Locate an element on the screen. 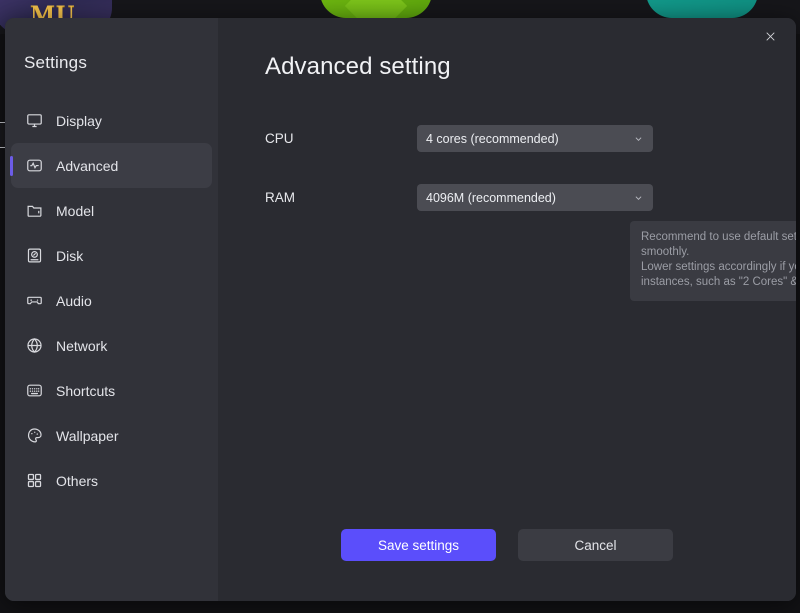 This screenshot has height=613, width=800. cpu-select-value: 4 cores (recommended) is located at coordinates (492, 138).